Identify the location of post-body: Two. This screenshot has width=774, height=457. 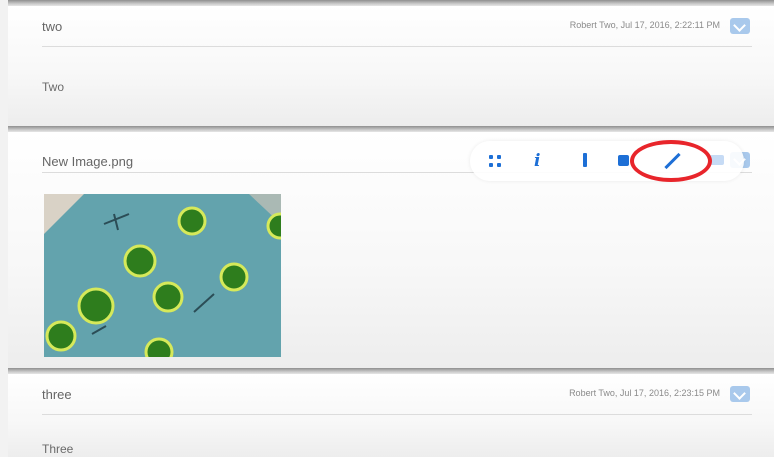
(53, 87).